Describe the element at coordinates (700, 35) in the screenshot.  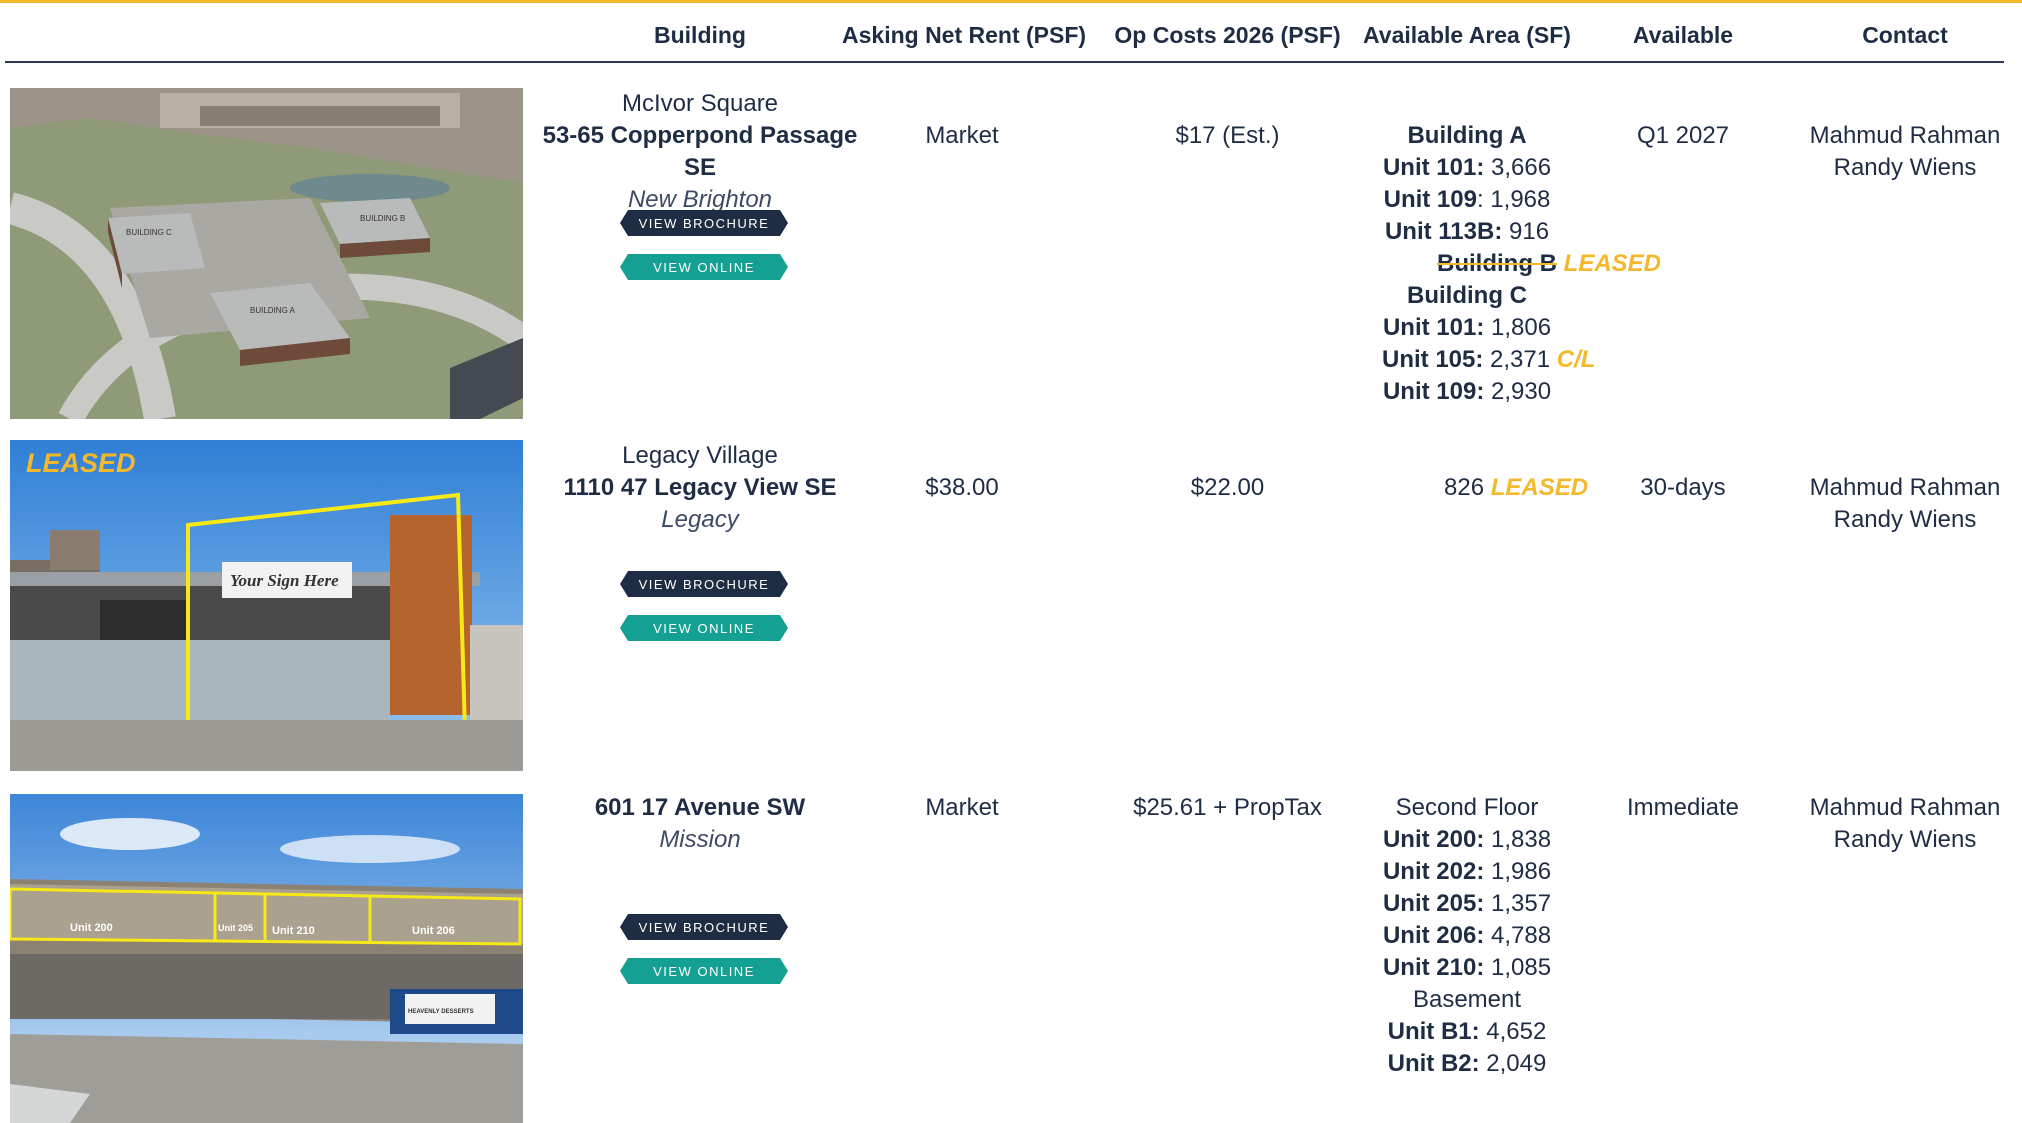
I see `header-building: Building` at that location.